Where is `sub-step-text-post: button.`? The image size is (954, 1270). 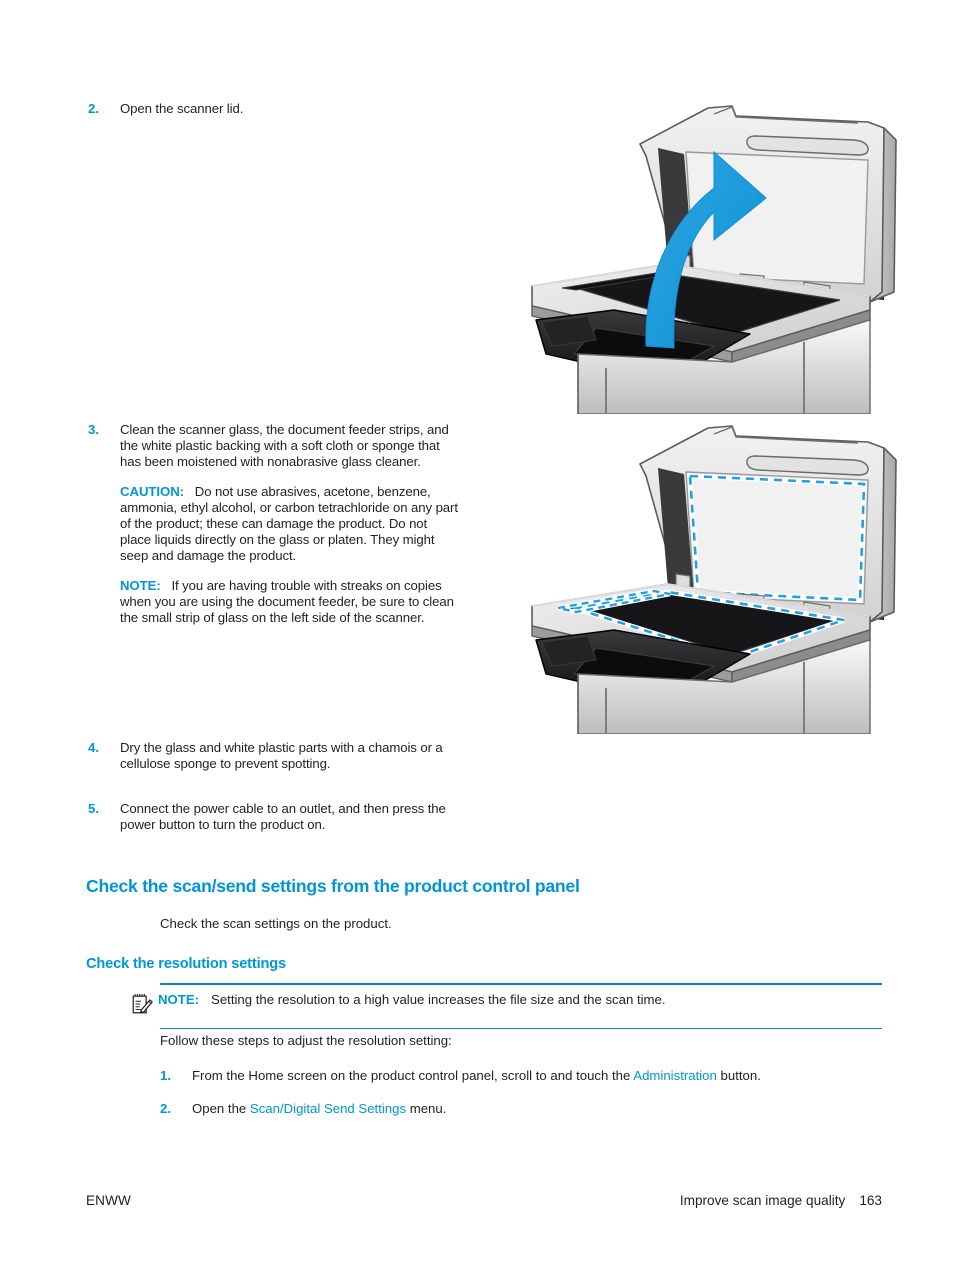
sub-step-text-post: button. is located at coordinates (738, 1075).